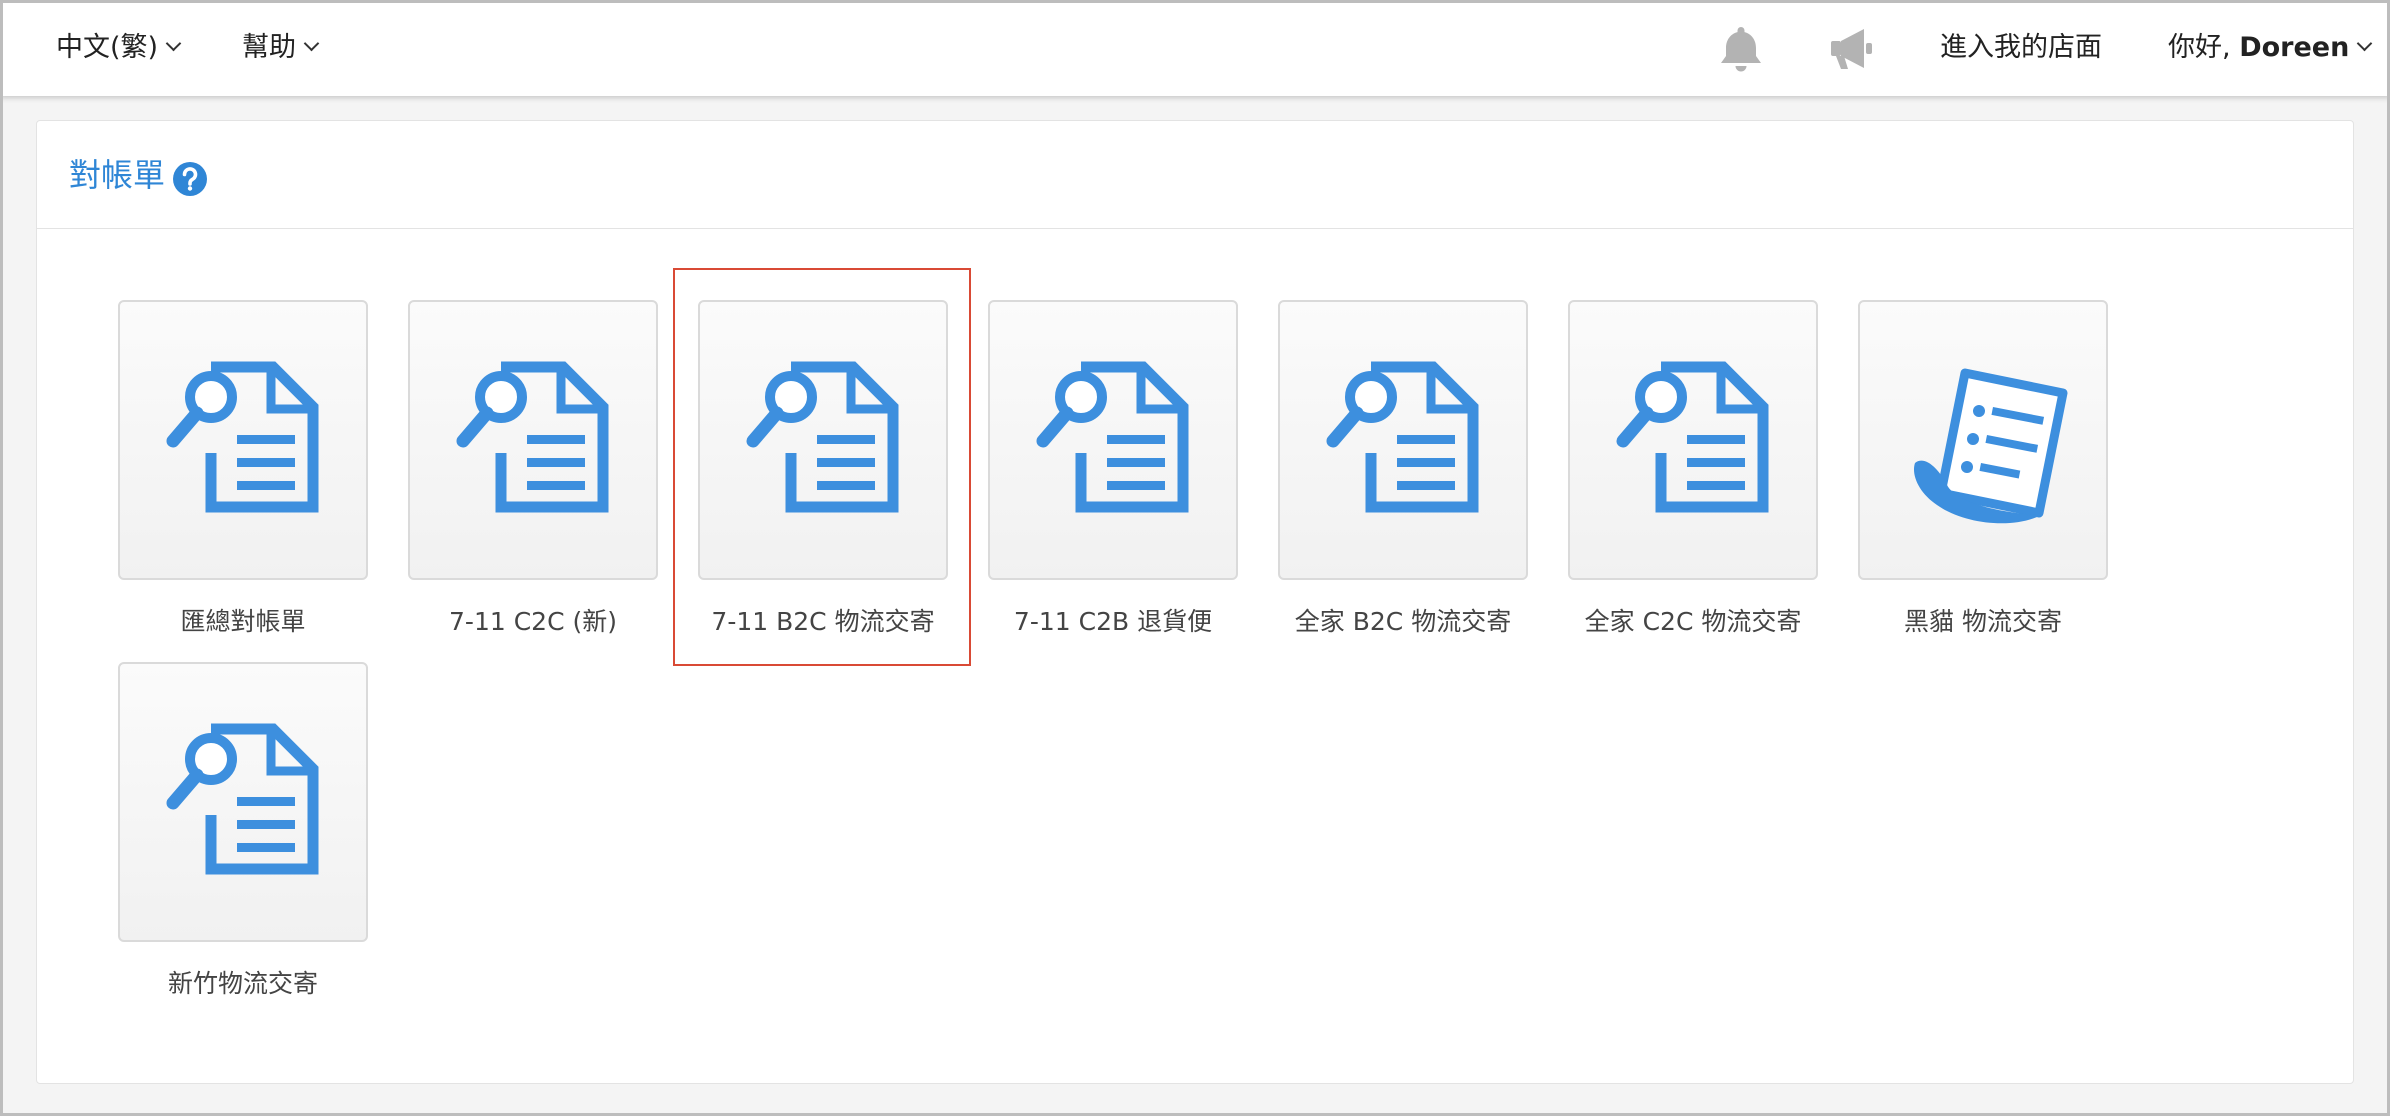 Image resolution: width=2390 pixels, height=1116 pixels. What do you see at coordinates (1195, 175) in the screenshot?
I see `panel-header: 對帳單` at bounding box center [1195, 175].